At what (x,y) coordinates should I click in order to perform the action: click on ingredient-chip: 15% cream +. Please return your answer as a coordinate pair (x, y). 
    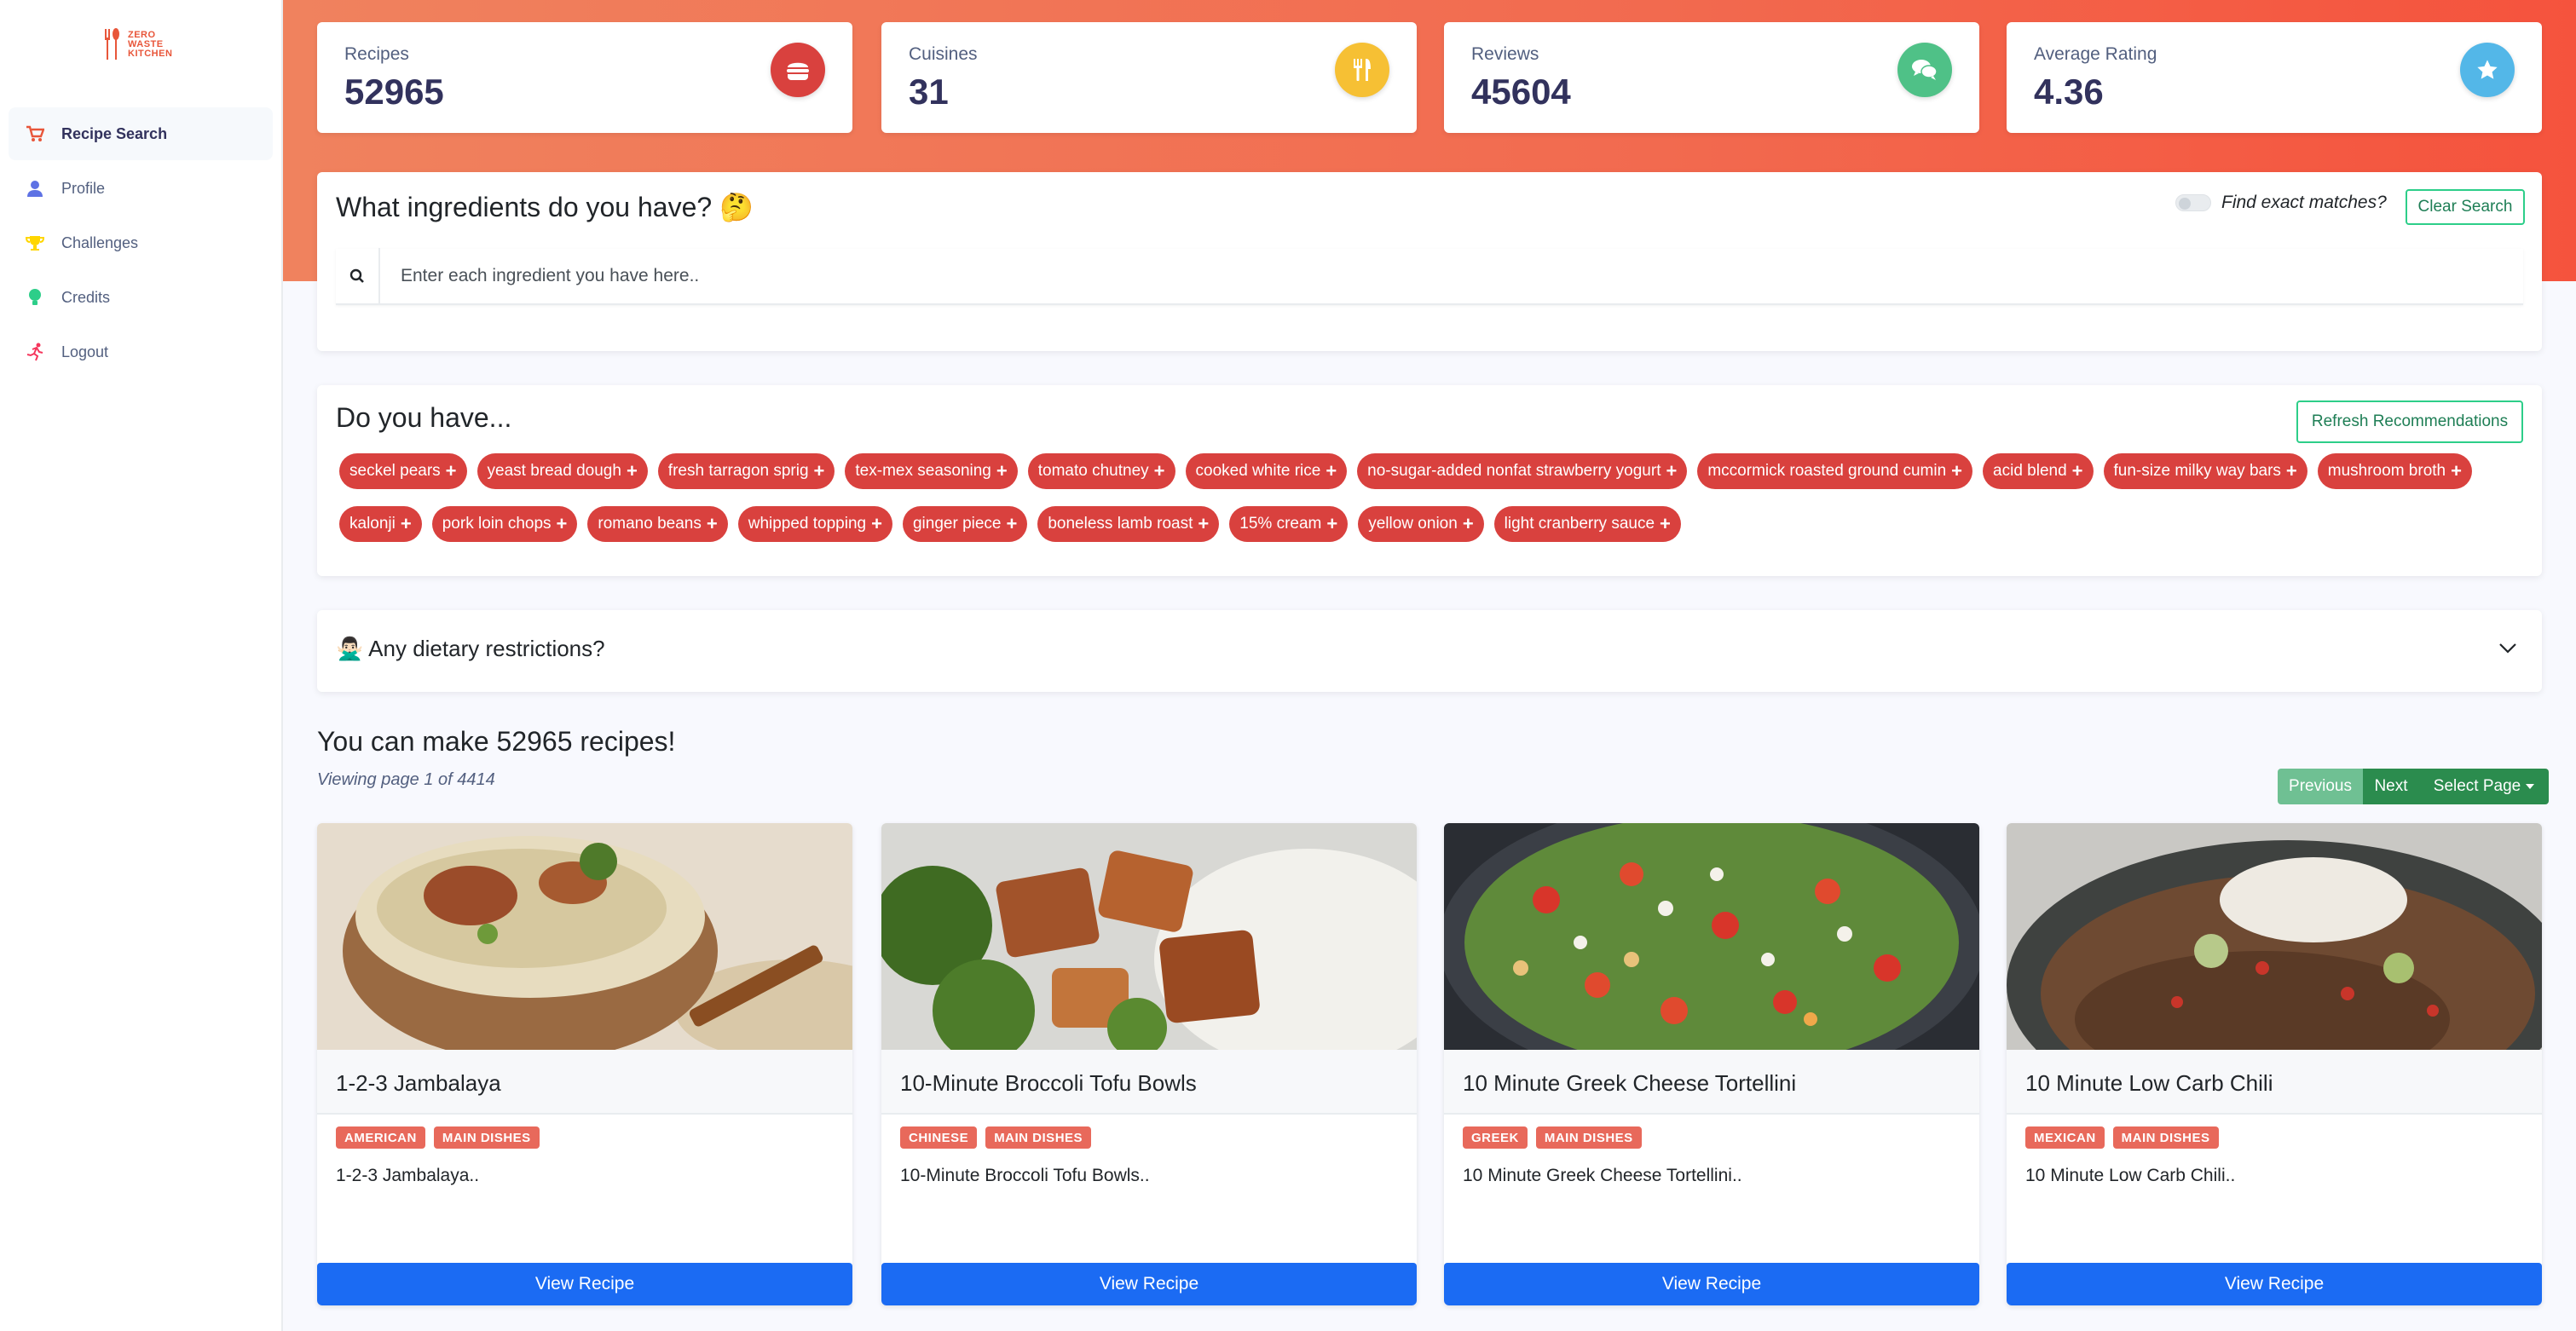
    Looking at the image, I should click on (1289, 524).